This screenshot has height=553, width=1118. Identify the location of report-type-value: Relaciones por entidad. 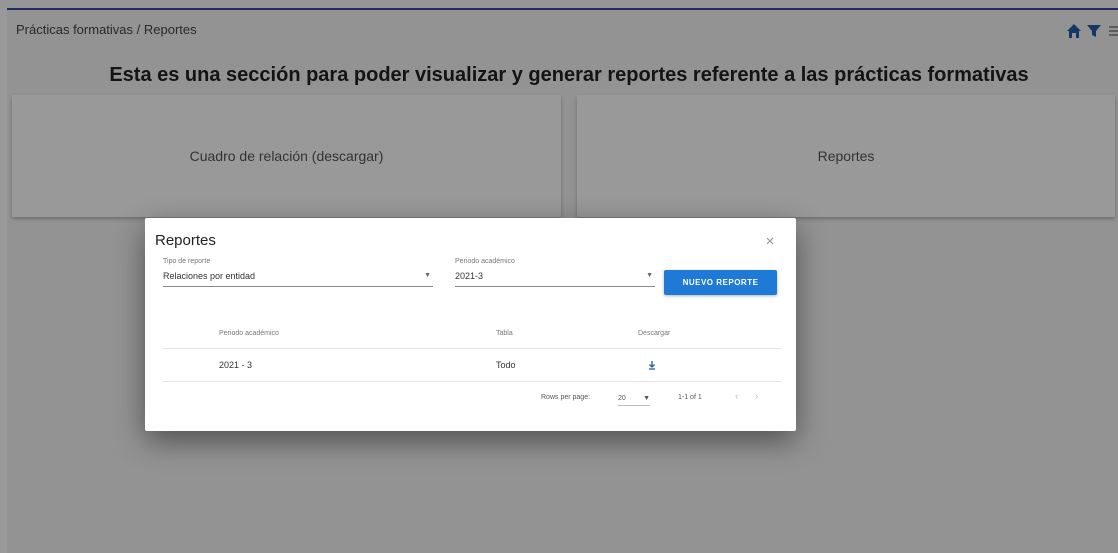
(209, 276).